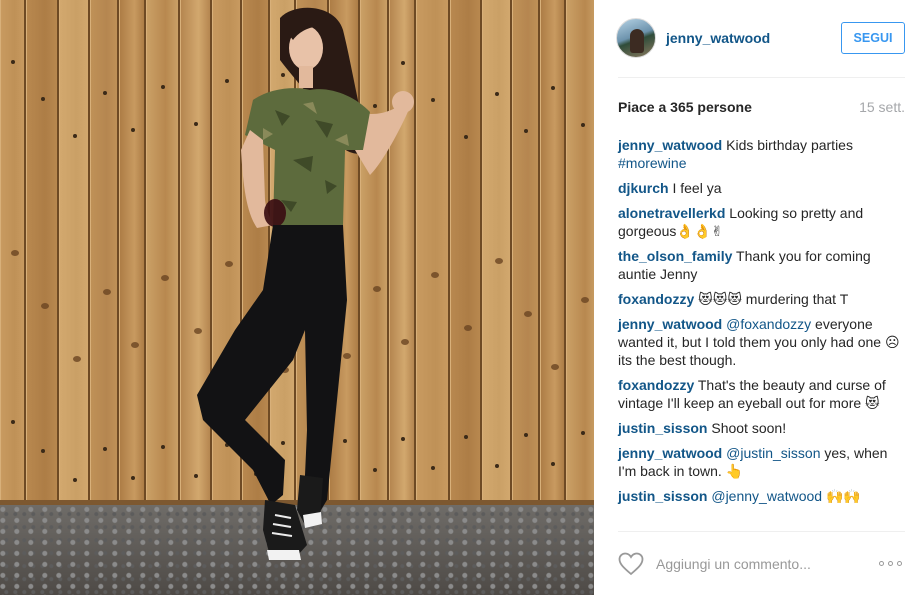 The width and height of the screenshot is (905, 595). What do you see at coordinates (697, 188) in the screenshot?
I see `comment-text: I feel ya` at bounding box center [697, 188].